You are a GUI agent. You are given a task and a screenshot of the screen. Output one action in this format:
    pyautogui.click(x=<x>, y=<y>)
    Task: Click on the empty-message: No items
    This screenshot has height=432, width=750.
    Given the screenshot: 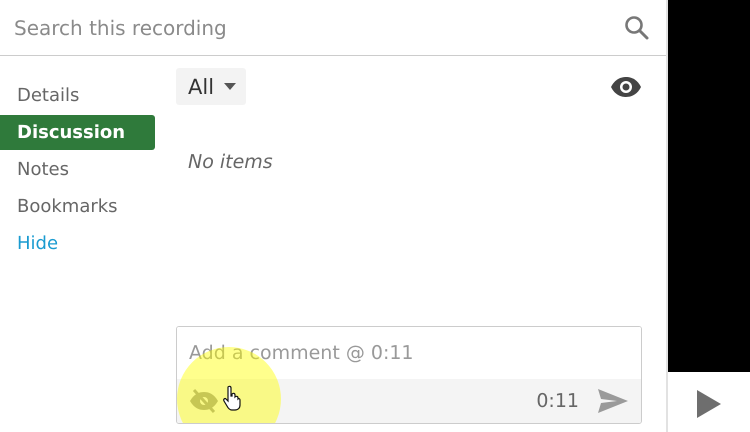 What is the action you would take?
    pyautogui.click(x=231, y=162)
    